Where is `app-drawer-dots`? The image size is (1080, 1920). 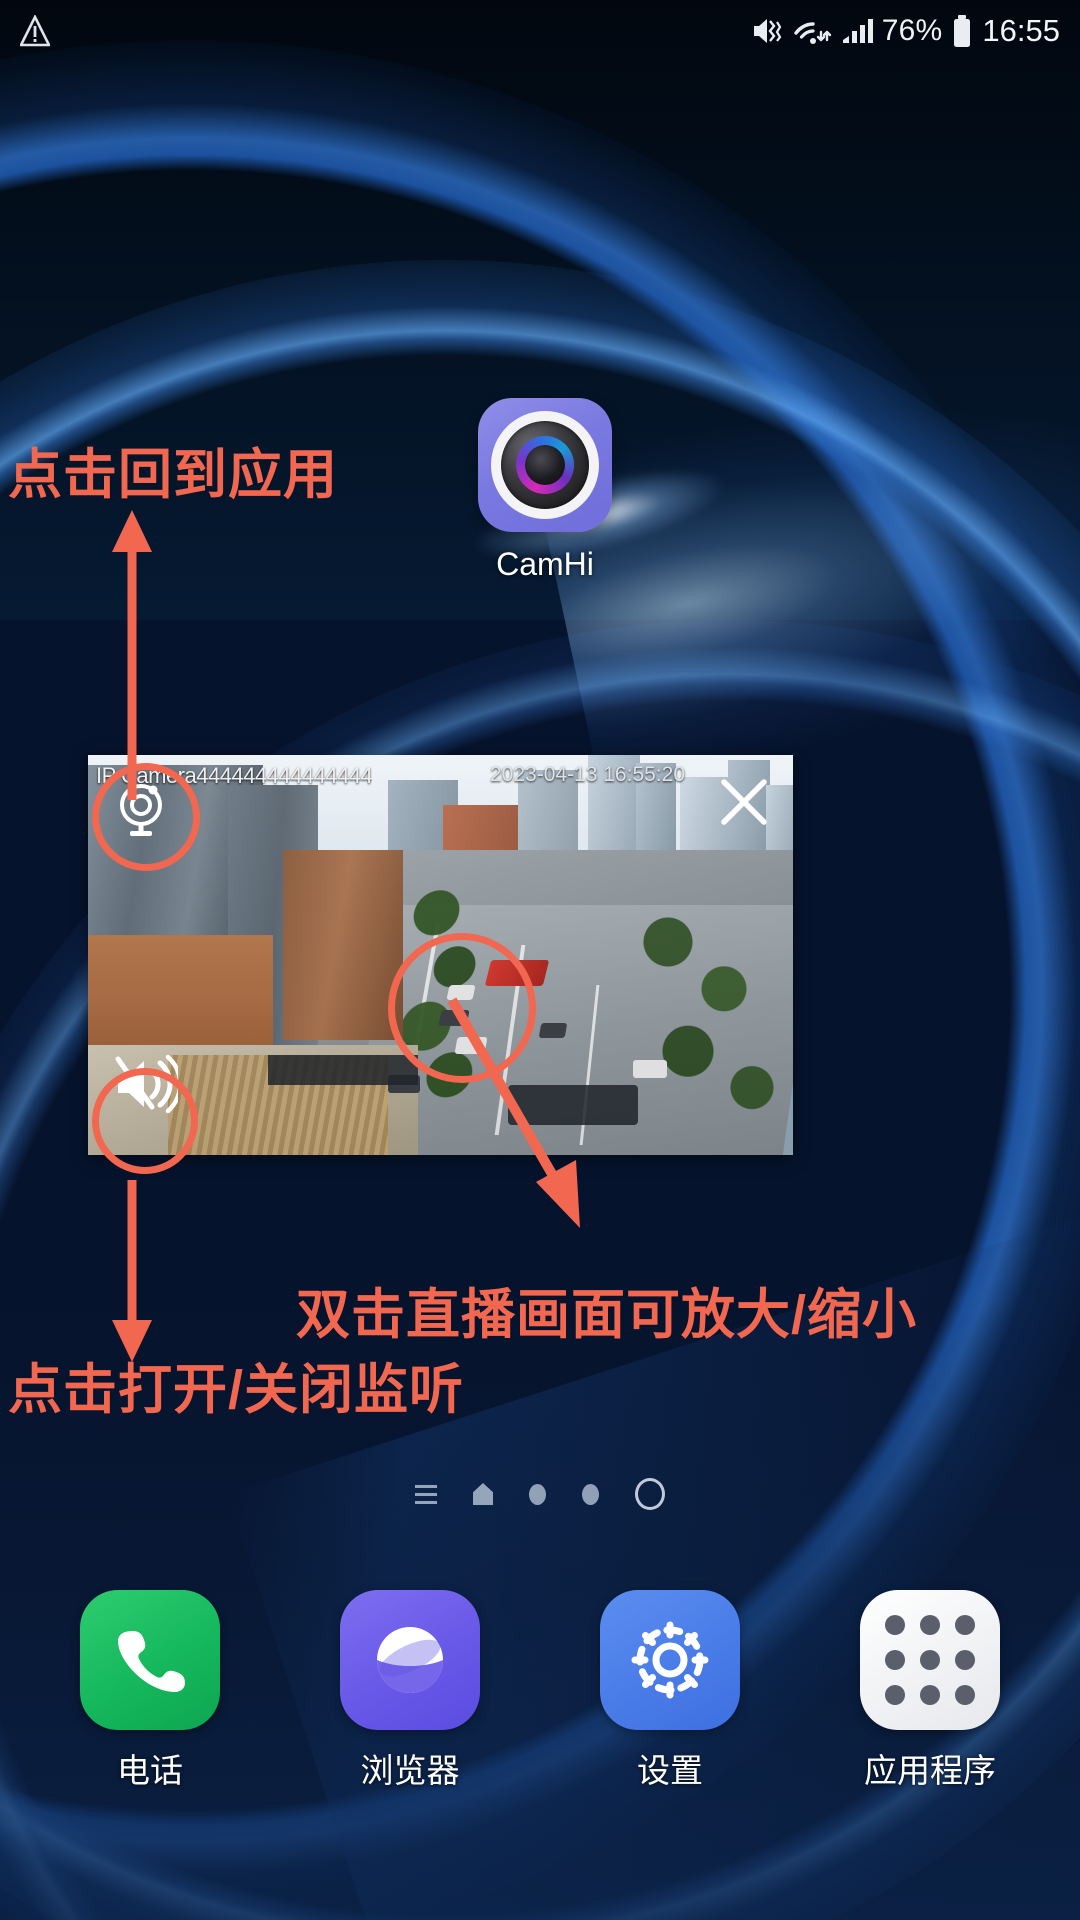
app-drawer-dots is located at coordinates (930, 1660).